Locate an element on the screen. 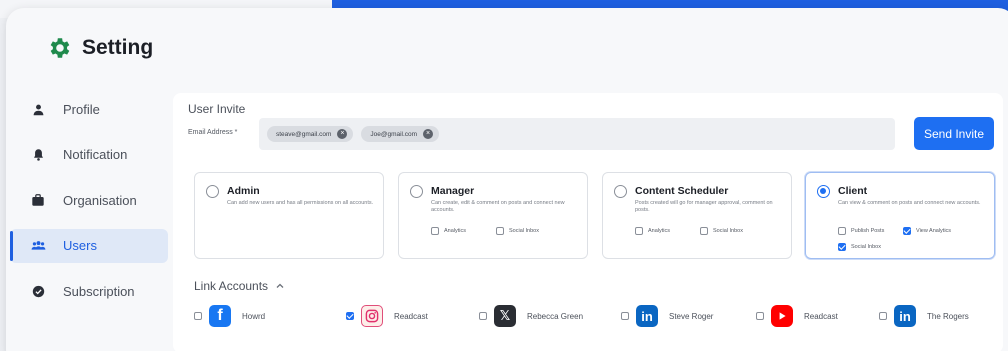 The image size is (1008, 351). user-icon is located at coordinates (38, 109).